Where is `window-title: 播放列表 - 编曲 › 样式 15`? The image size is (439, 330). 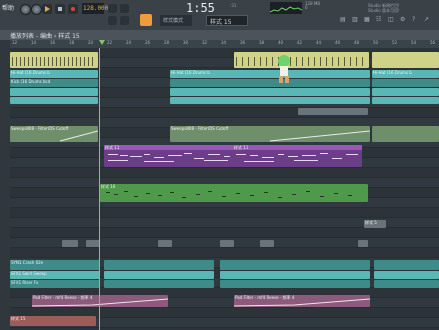 window-title: 播放列表 - 编曲 › 样式 15 is located at coordinates (45, 36).